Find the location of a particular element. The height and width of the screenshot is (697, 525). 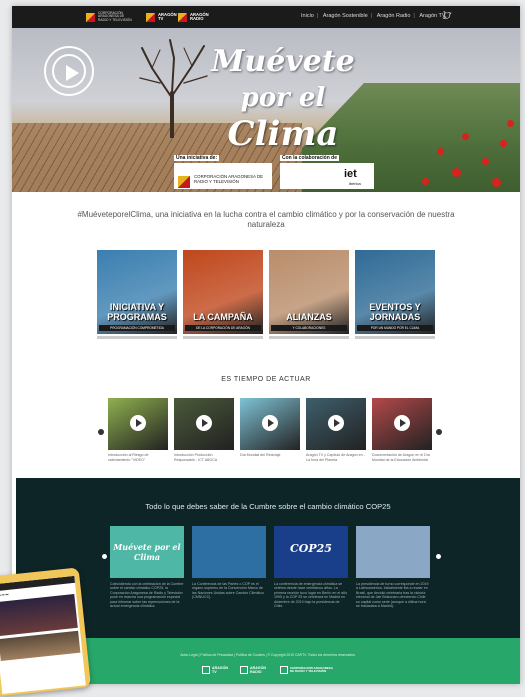

carousel-next-button is located at coordinates (439, 432).